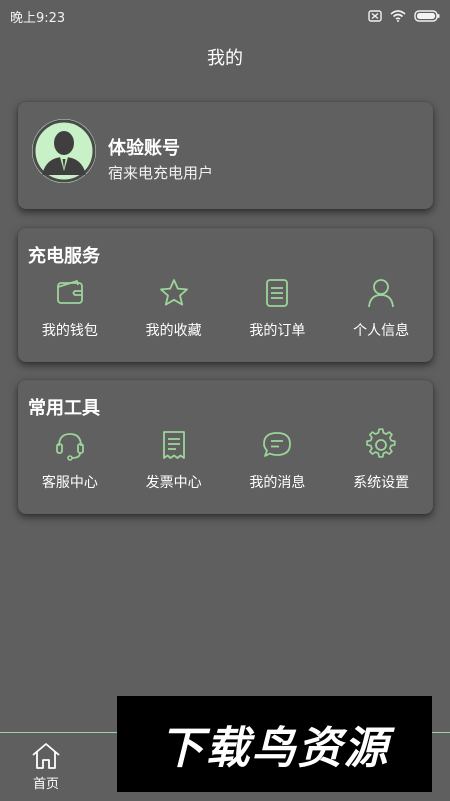  What do you see at coordinates (69, 483) in the screenshot?
I see `menu-label-customer-service: 客服中心` at bounding box center [69, 483].